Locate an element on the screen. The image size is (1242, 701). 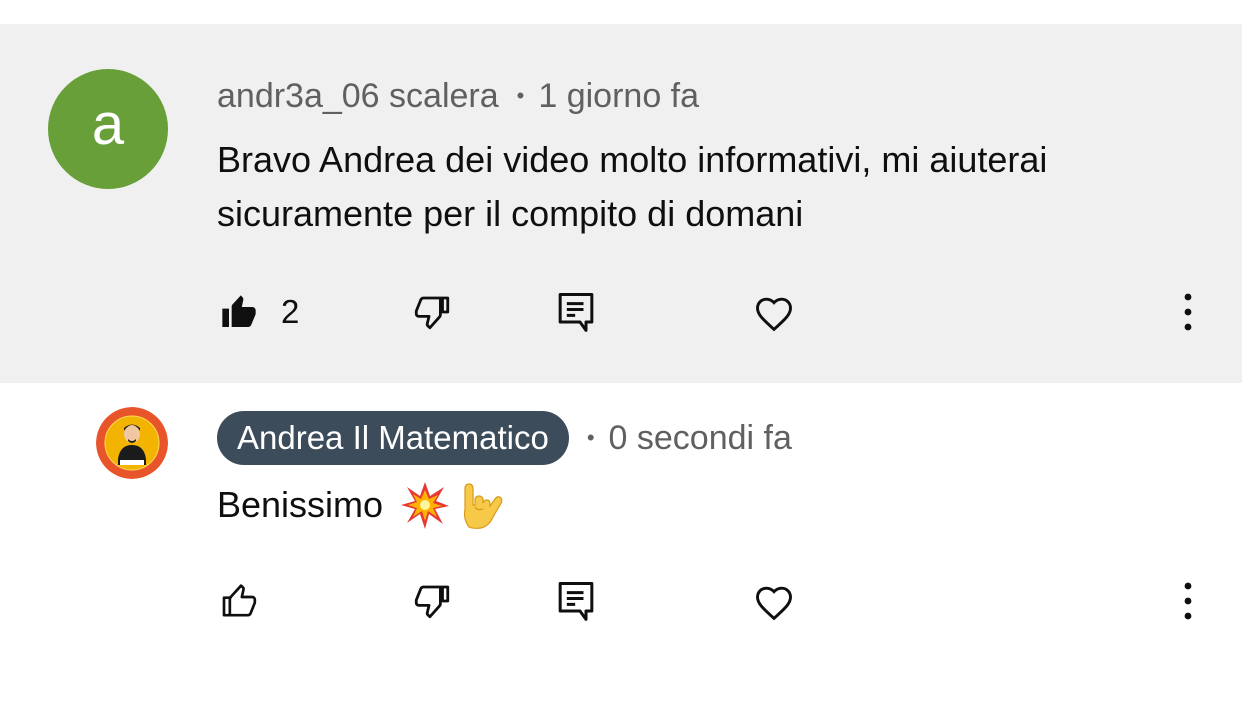
comment-text: Benissimo is located at coordinates (300, 504).